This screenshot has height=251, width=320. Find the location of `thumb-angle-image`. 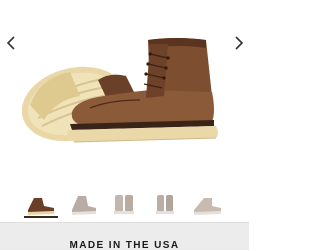

thumb-angle-image is located at coordinates (207, 206).